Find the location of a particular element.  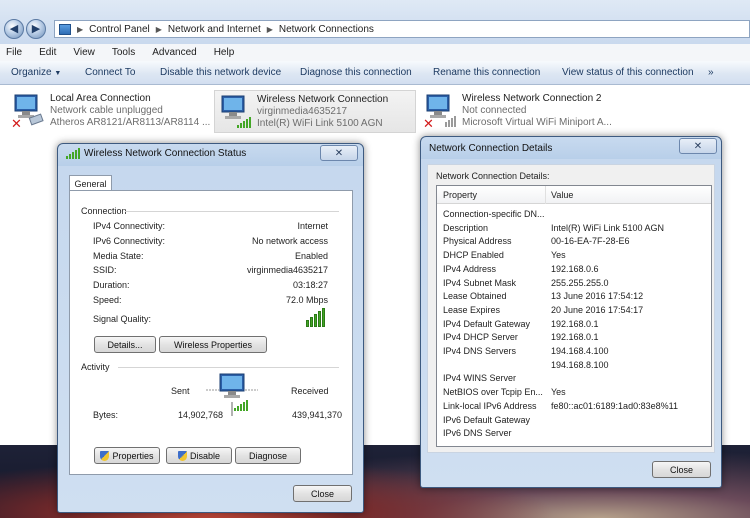

details-dialog-title: Network Connection Details is located at coordinates (491, 148).